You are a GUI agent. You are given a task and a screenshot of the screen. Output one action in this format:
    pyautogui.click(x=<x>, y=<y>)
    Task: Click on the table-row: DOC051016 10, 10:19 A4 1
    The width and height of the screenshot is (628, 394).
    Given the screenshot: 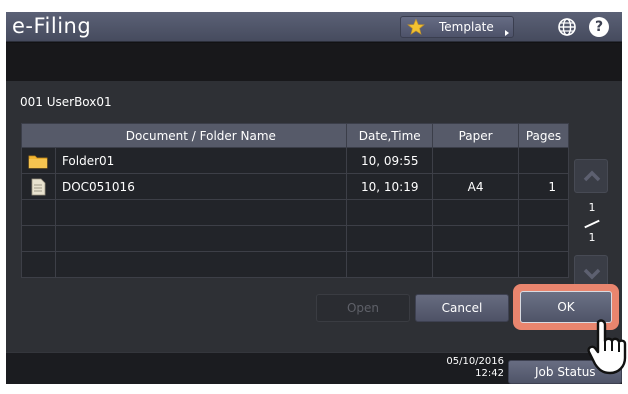 What is the action you would take?
    pyautogui.click(x=295, y=186)
    